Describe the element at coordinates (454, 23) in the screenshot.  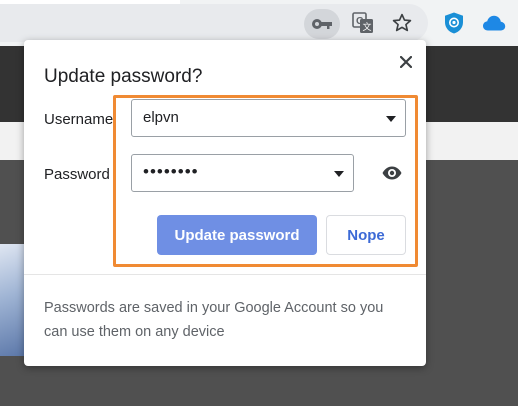
I see `shield-icon` at that location.